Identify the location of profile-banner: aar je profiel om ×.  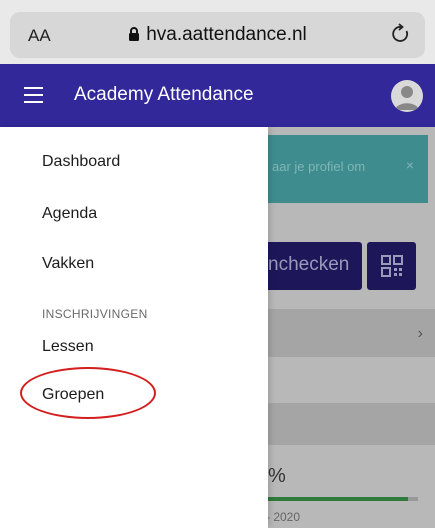
(343, 169).